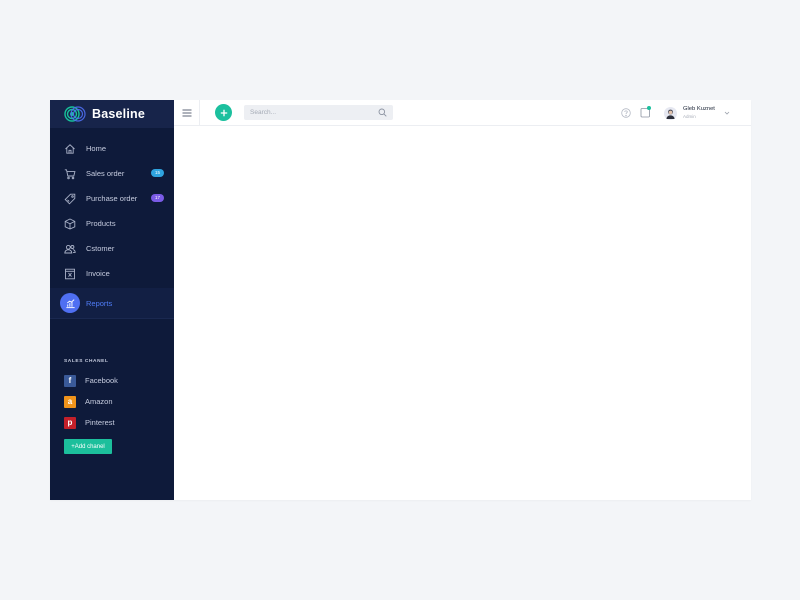 This screenshot has height=600, width=800. Describe the element at coordinates (75, 114) in the screenshot. I see `logo-icon` at that location.